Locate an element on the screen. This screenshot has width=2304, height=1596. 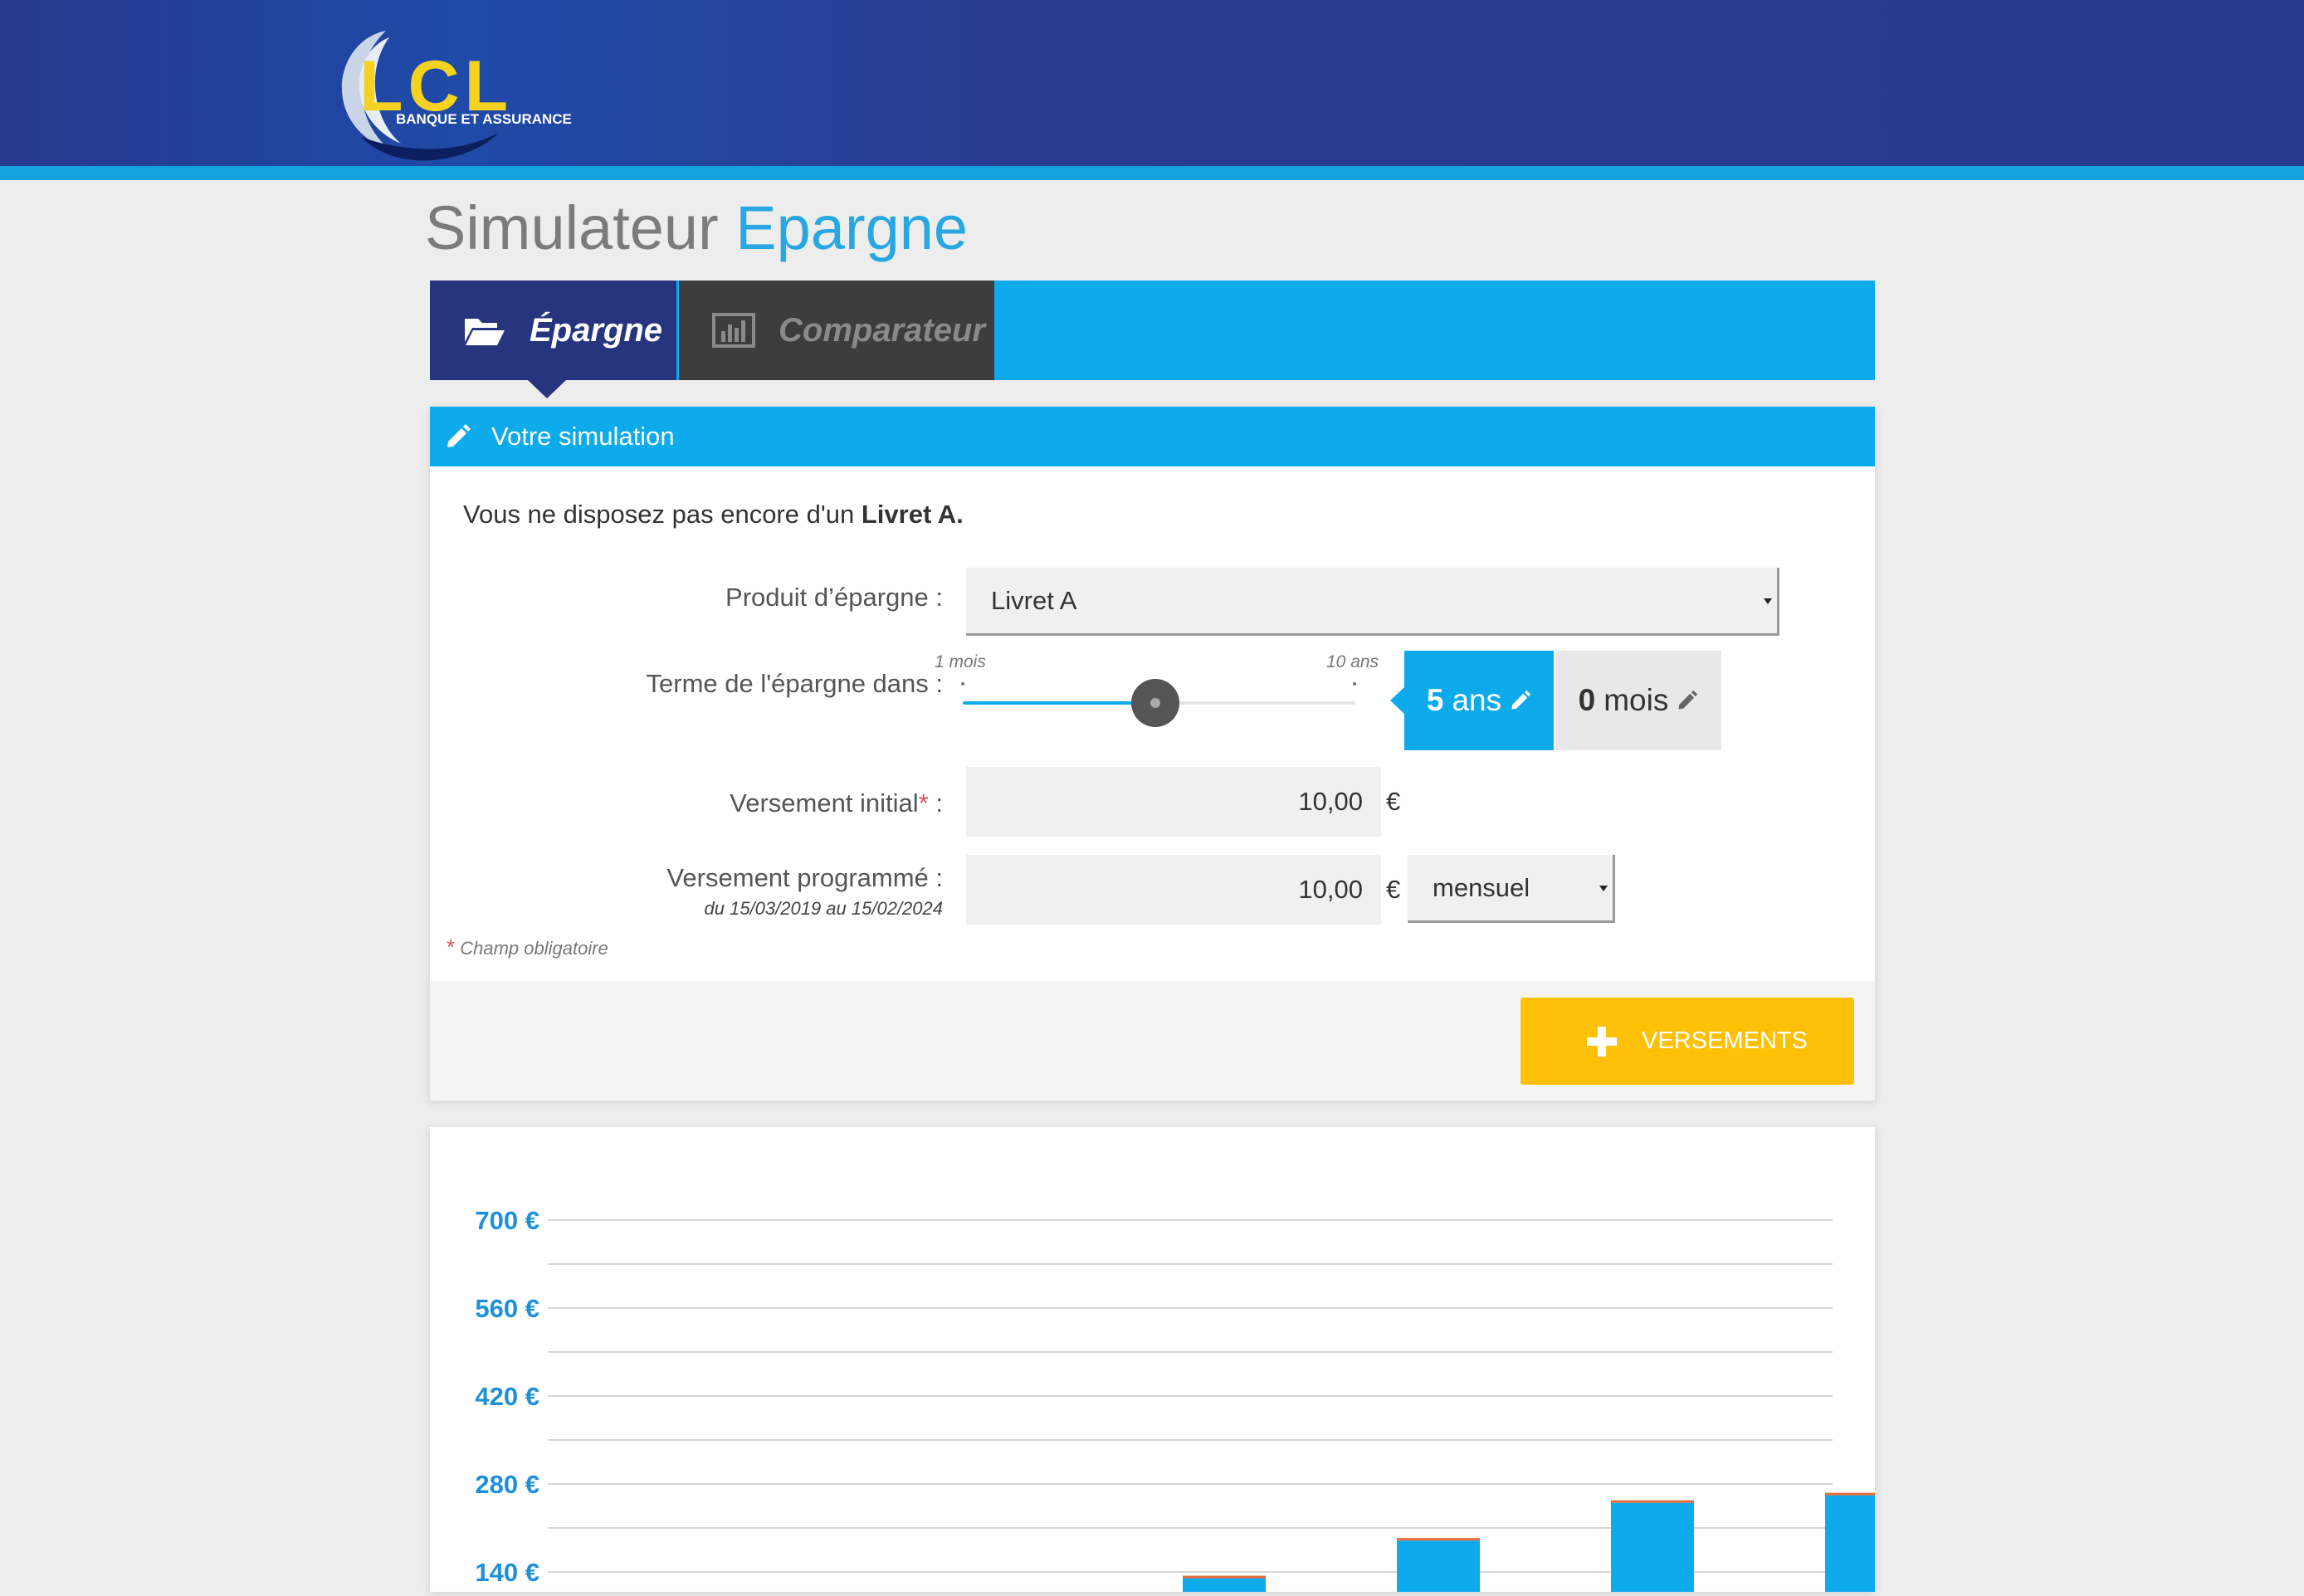
edit-months-icon is located at coordinates (1688, 700).